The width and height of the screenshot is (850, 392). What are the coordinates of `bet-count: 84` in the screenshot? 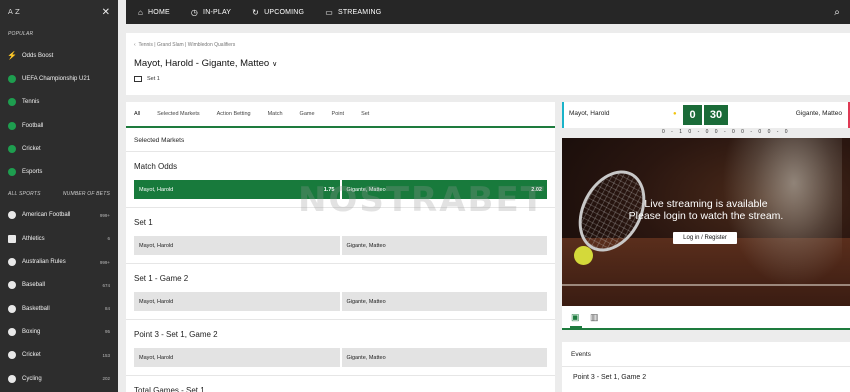 It's located at (107, 309).